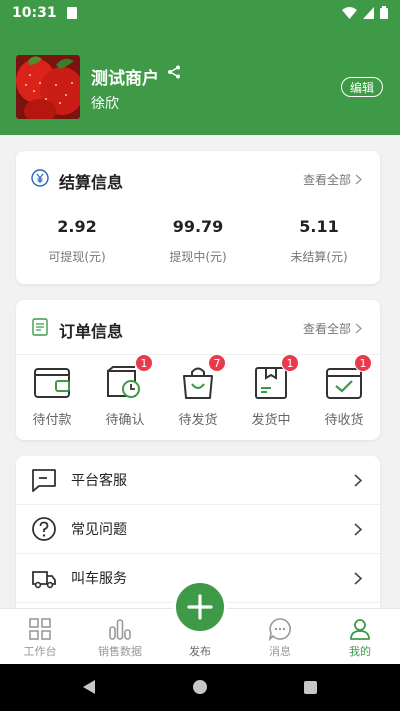  Describe the element at coordinates (77, 257) in the screenshot. I see `settlement-label: 可提现(元)` at that location.